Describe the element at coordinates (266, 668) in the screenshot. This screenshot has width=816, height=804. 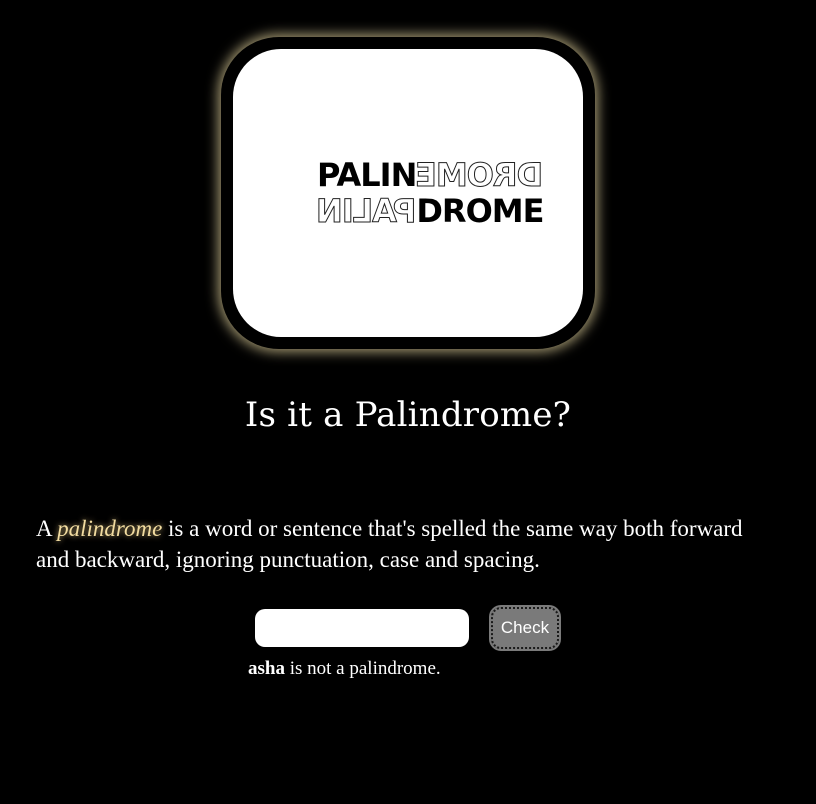
I see `result-word: asha` at that location.